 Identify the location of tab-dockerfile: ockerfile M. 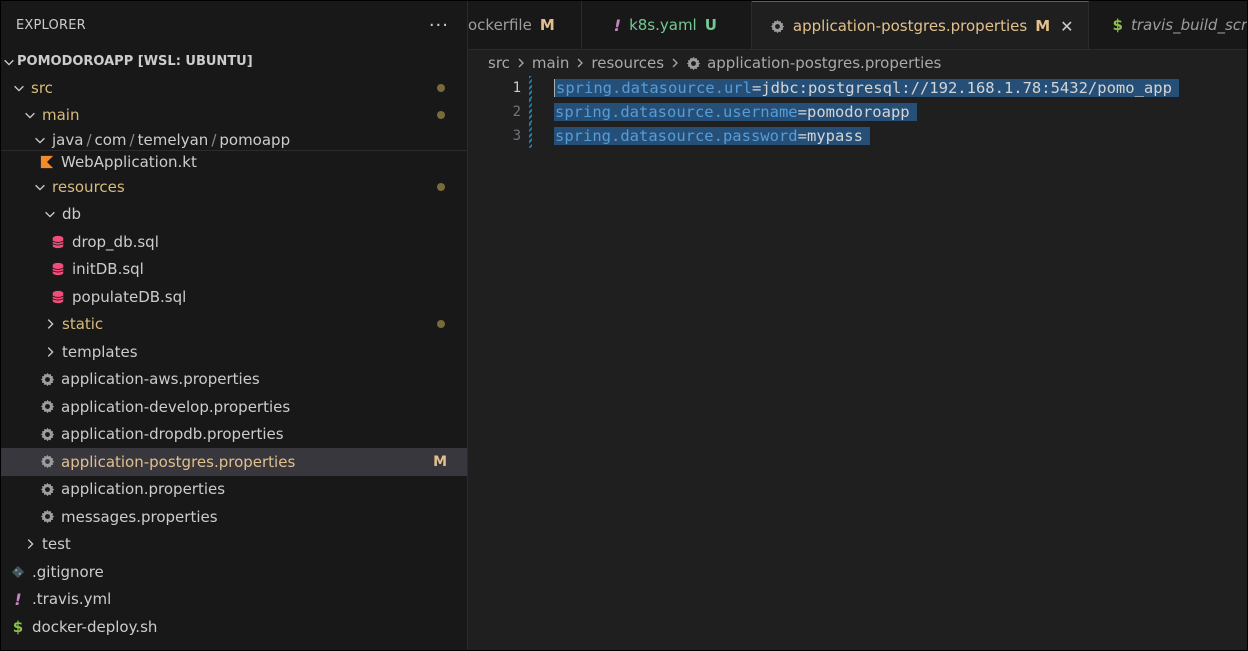
(525, 25).